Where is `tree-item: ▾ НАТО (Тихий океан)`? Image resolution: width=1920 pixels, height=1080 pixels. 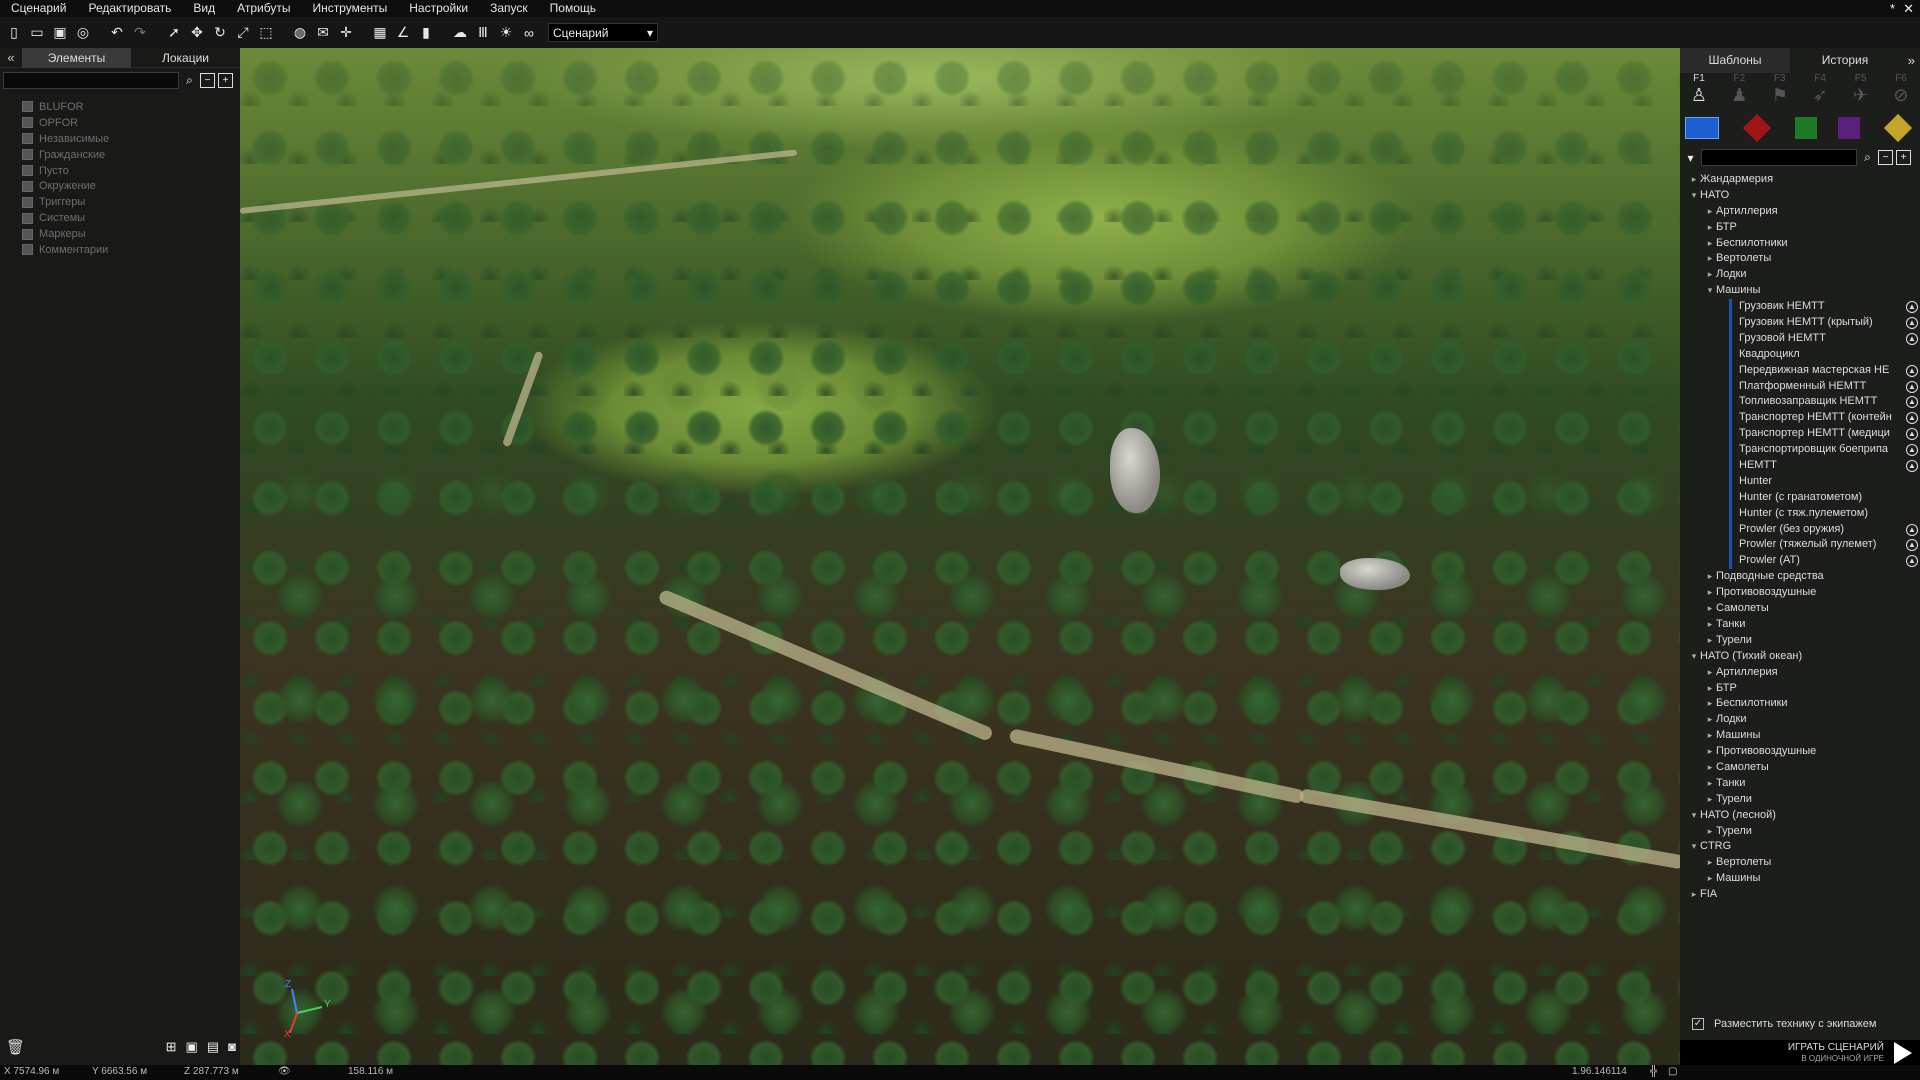
tree-item: ▾ НАТО (Тихий океан) is located at coordinates (1800, 657).